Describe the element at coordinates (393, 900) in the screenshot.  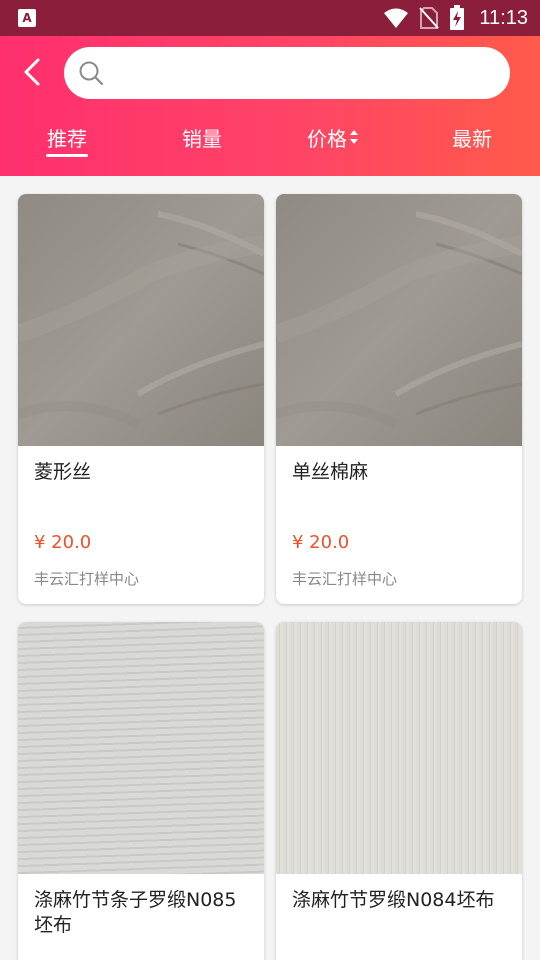
I see `product-title: 涤麻竹节罗缎N084坯布` at that location.